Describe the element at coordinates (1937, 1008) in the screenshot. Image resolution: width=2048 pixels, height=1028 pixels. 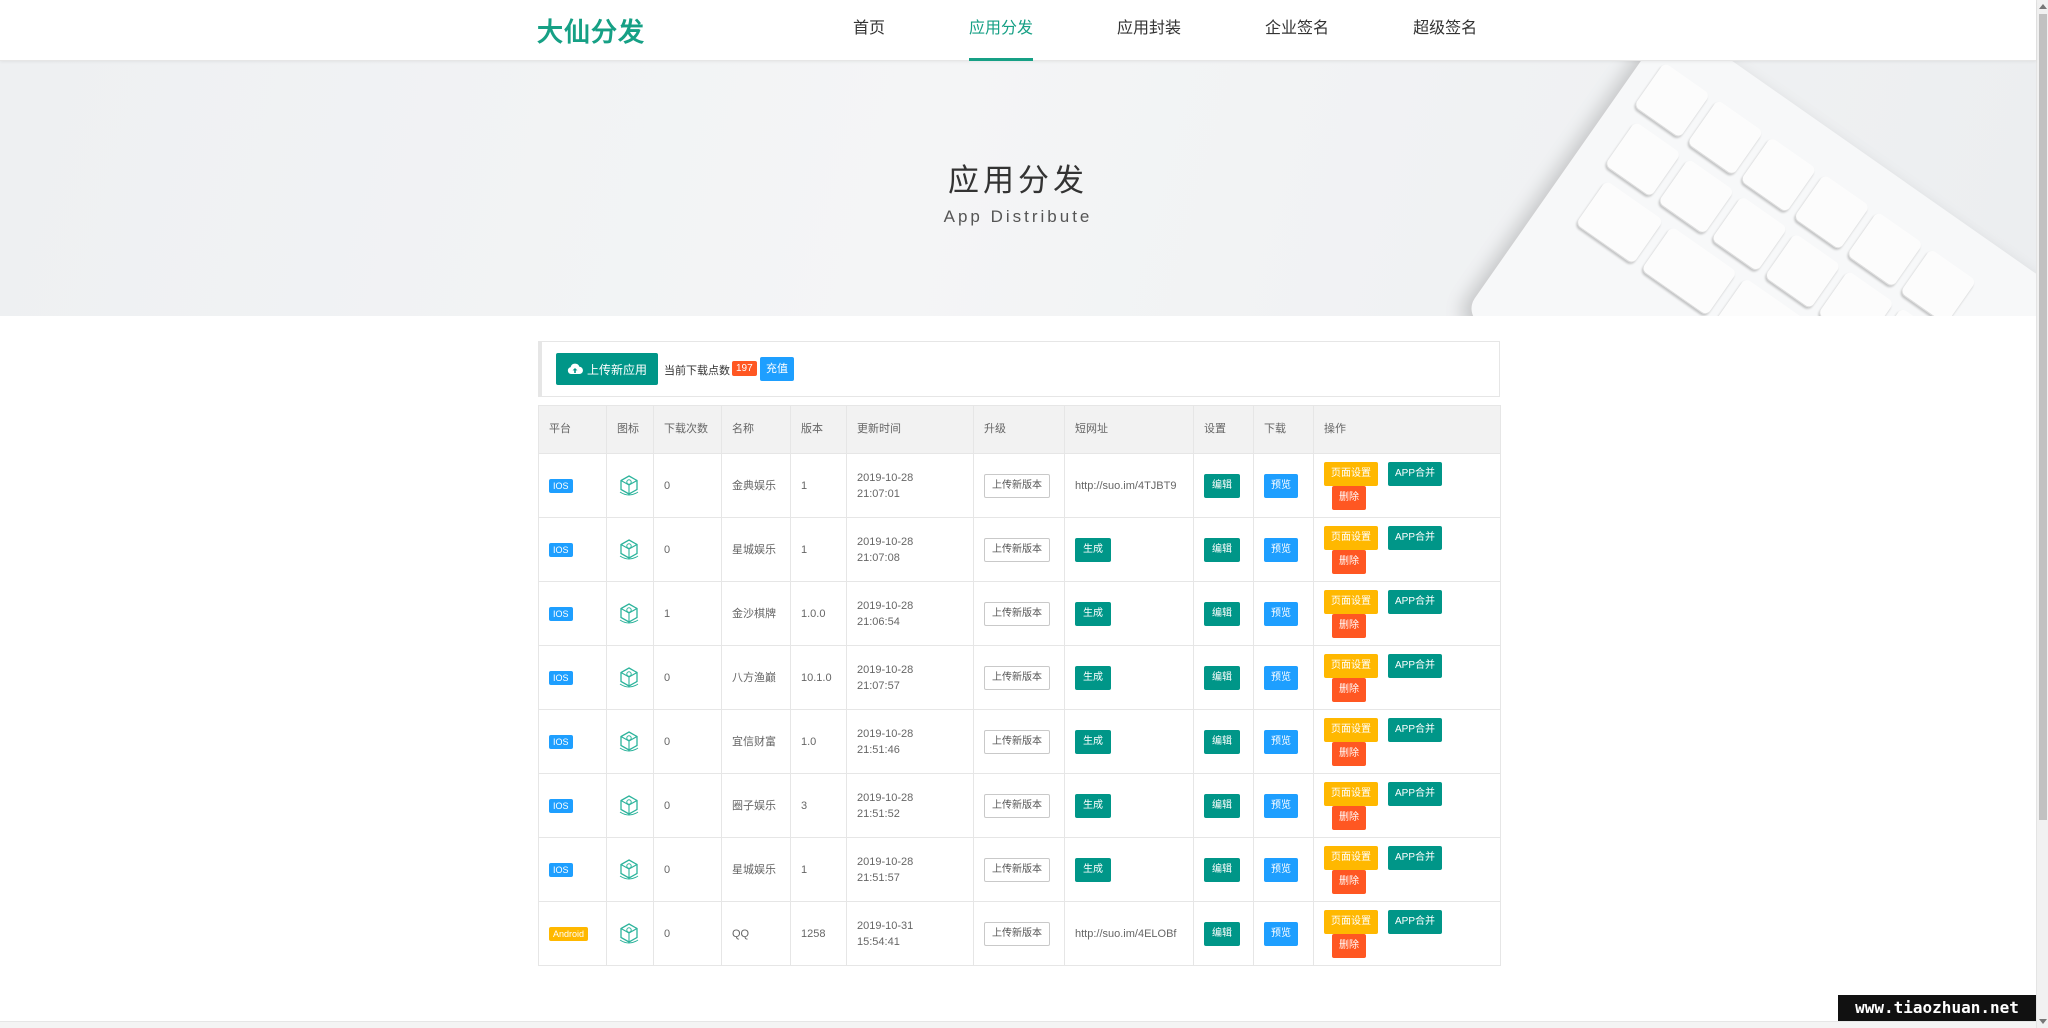
I see `watermark: www.tiaozhuan.net` at that location.